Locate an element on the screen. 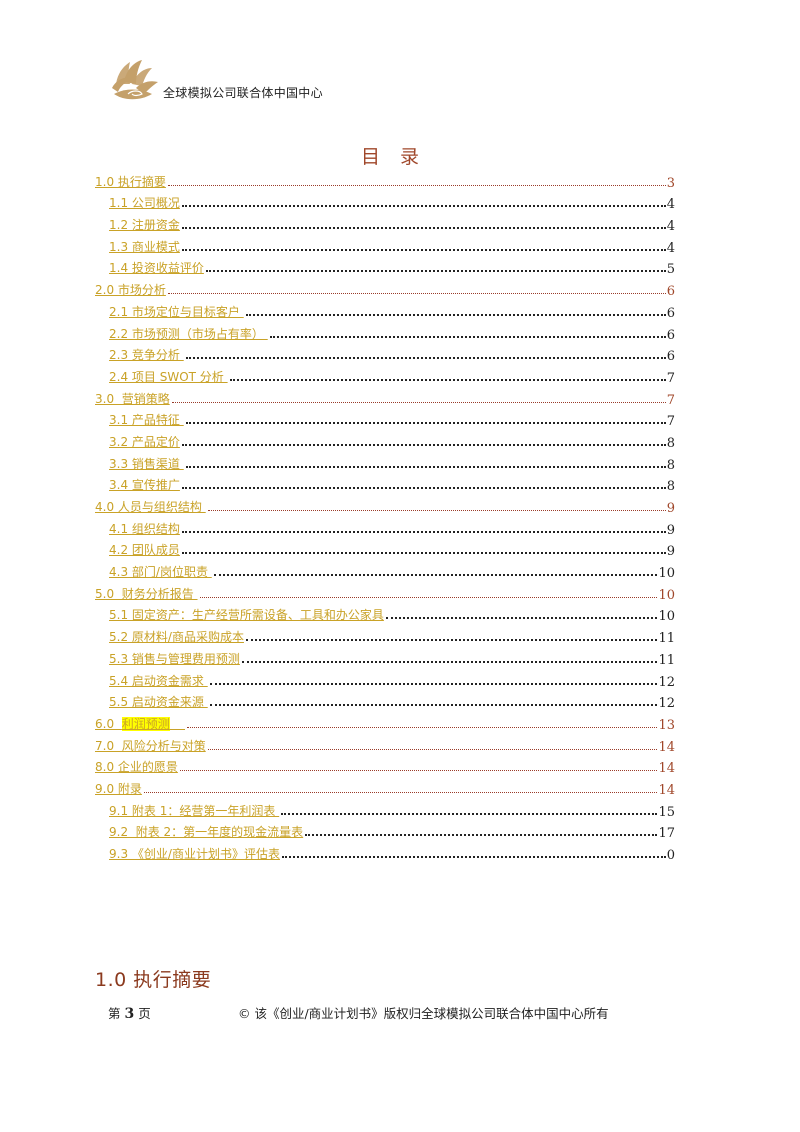  toc-entry: 1.4 投资收益评价 5 is located at coordinates (385, 266).